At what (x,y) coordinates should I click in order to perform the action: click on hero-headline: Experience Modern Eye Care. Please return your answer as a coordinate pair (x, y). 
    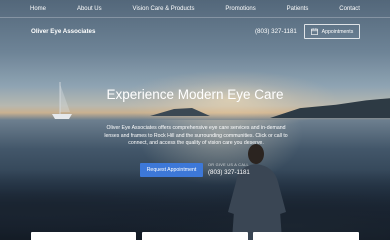
    Looking at the image, I should click on (195, 94).